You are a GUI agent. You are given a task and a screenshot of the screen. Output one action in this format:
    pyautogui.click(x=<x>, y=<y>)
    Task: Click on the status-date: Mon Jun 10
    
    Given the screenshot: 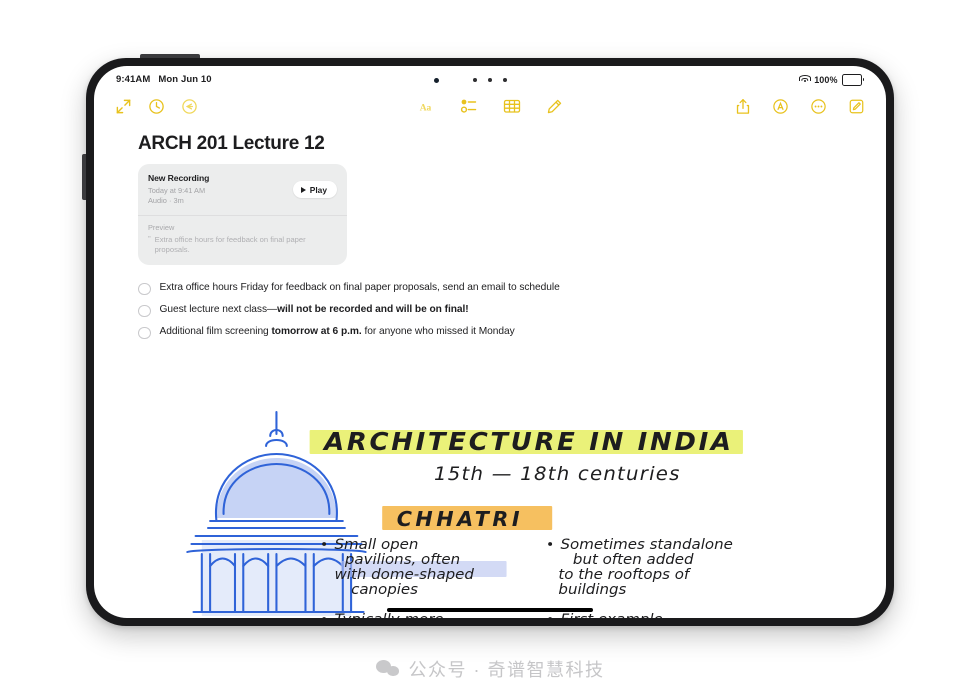 What is the action you would take?
    pyautogui.click(x=185, y=79)
    